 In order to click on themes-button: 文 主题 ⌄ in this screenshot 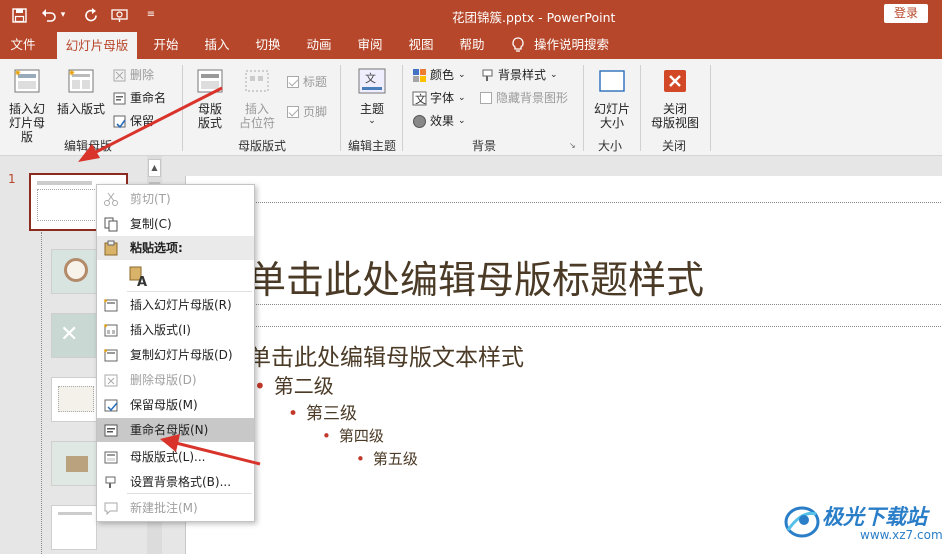, I will do `click(372, 96)`.